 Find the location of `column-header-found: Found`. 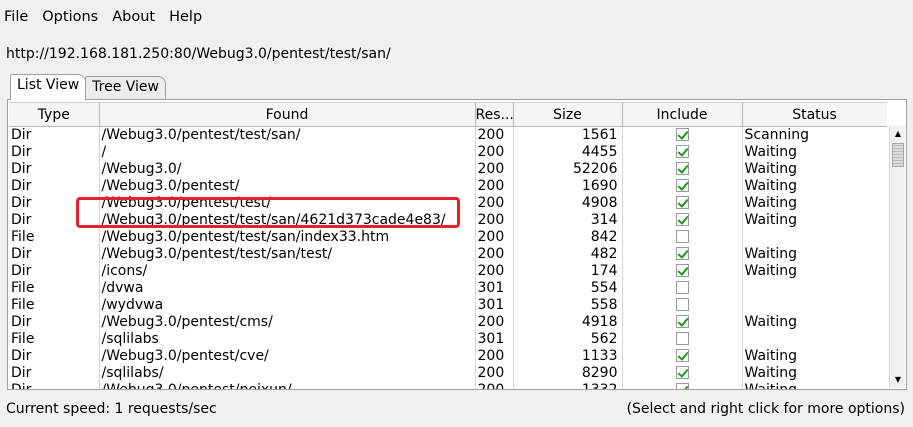

column-header-found: Found is located at coordinates (287, 114).